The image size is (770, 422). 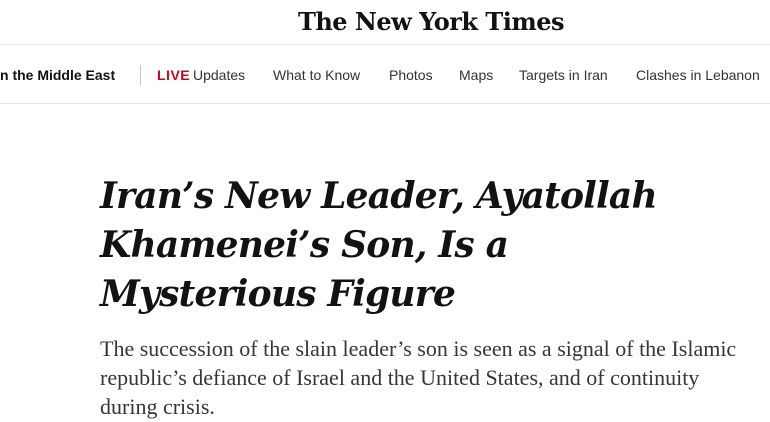 I want to click on nav-item-updates: Updates, so click(x=219, y=75).